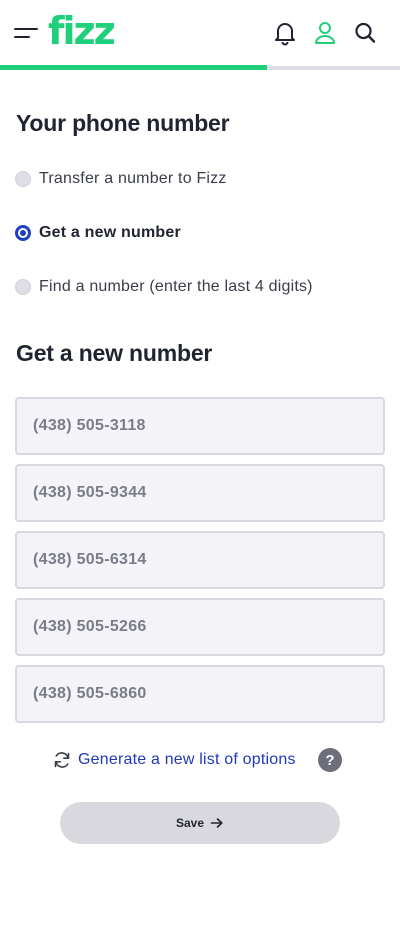 The width and height of the screenshot is (400, 927). I want to click on new-number-section-title: Get a new number, so click(114, 353).